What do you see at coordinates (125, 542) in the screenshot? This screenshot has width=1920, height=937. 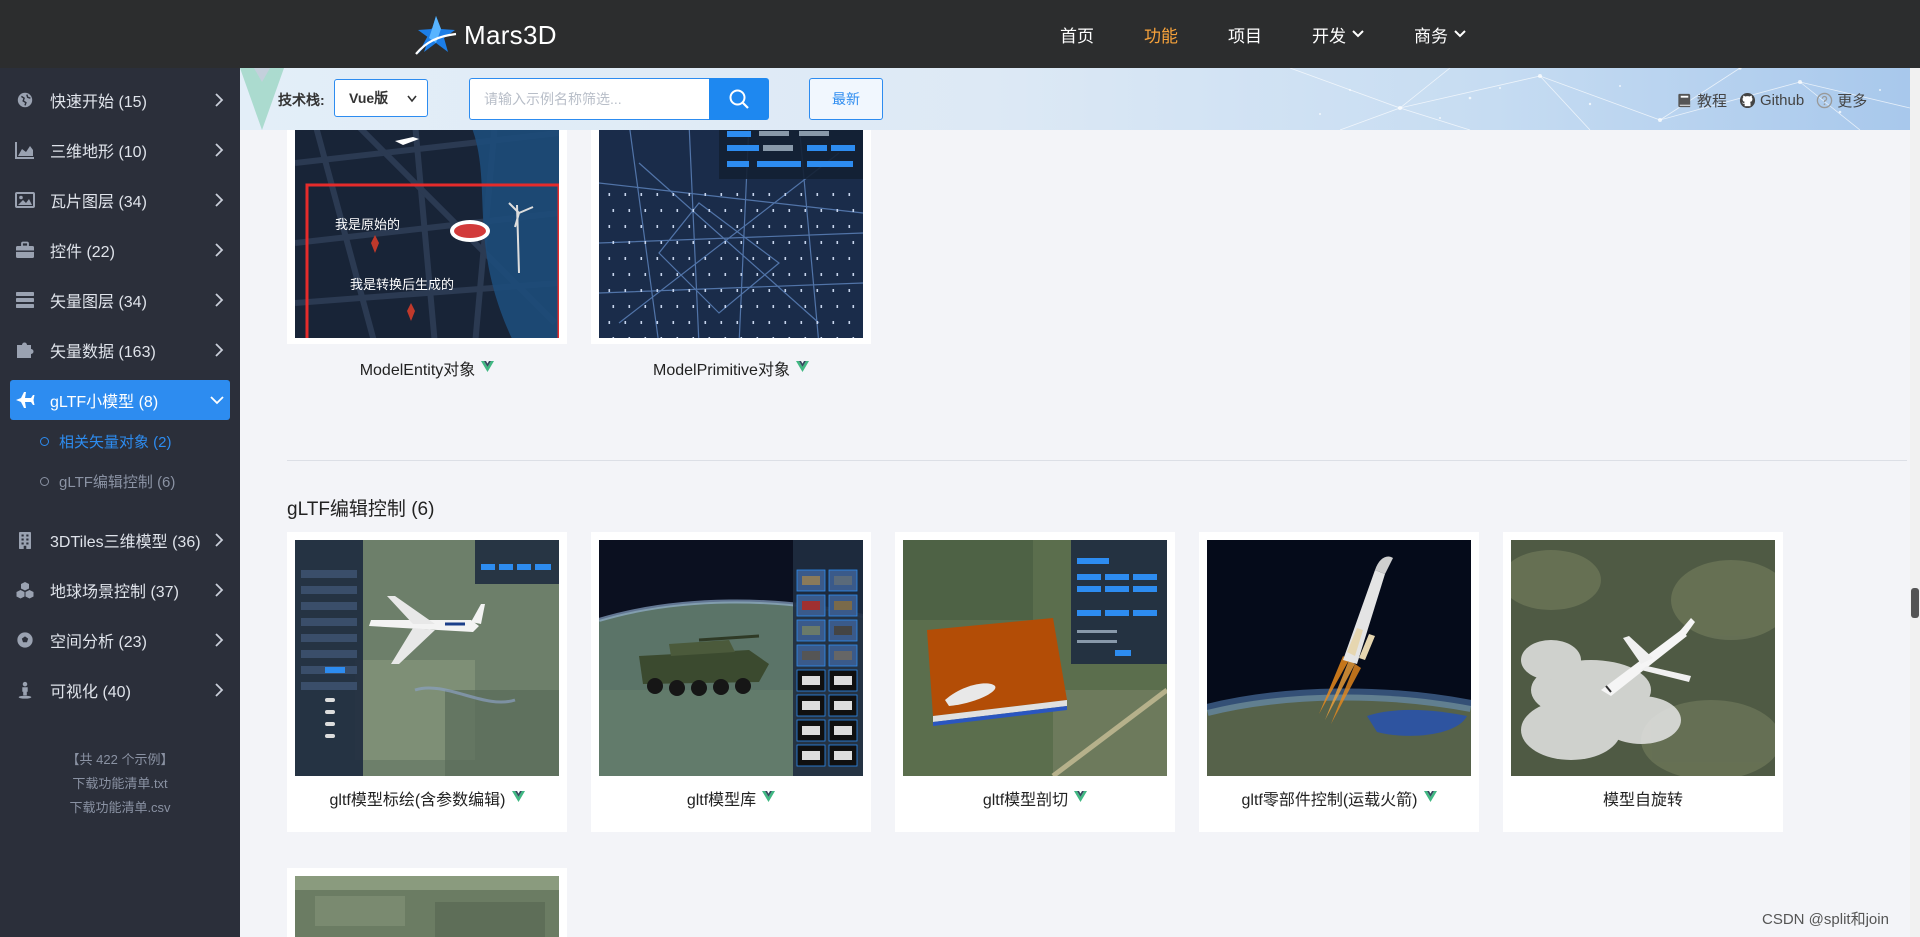 I see `sidebar-item-label: 3DTiles三维模型 (36)` at bounding box center [125, 542].